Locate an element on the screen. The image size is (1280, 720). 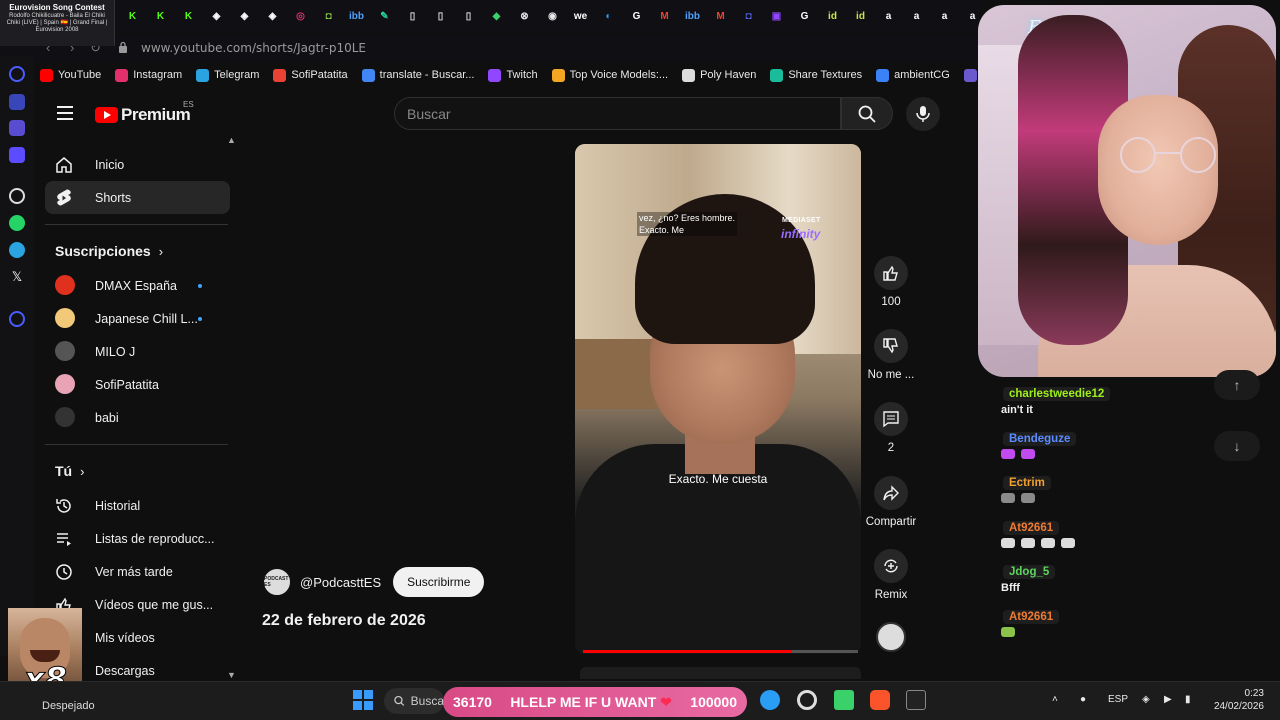
telegram-icon is located at coordinates (17, 250).